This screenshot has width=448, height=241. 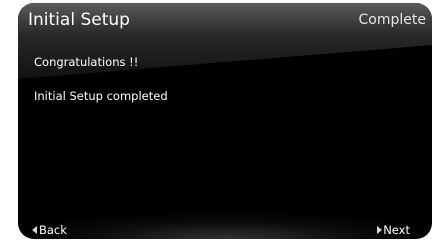 I want to click on status-label: Complete, so click(x=392, y=20).